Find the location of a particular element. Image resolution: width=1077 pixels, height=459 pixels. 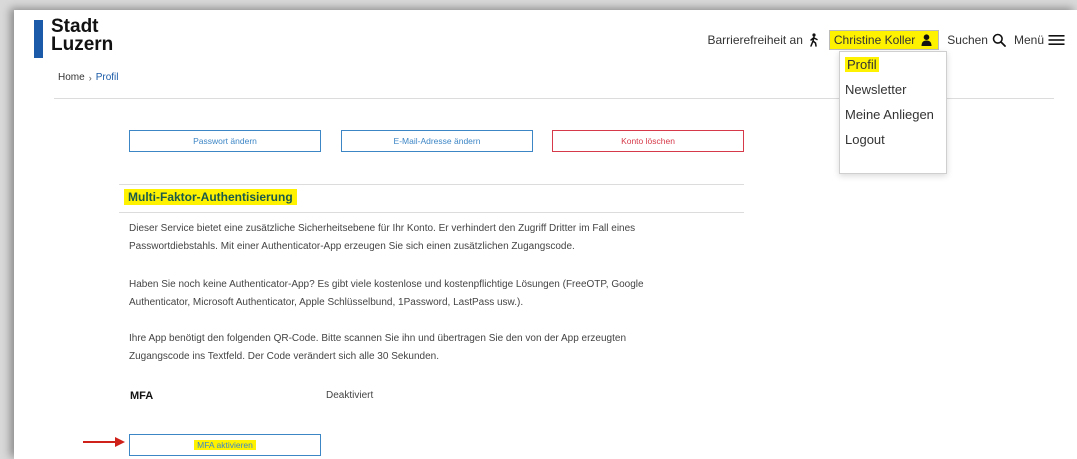

menu-item-meine-anliegen: Meine Anliegen is located at coordinates (893, 114).